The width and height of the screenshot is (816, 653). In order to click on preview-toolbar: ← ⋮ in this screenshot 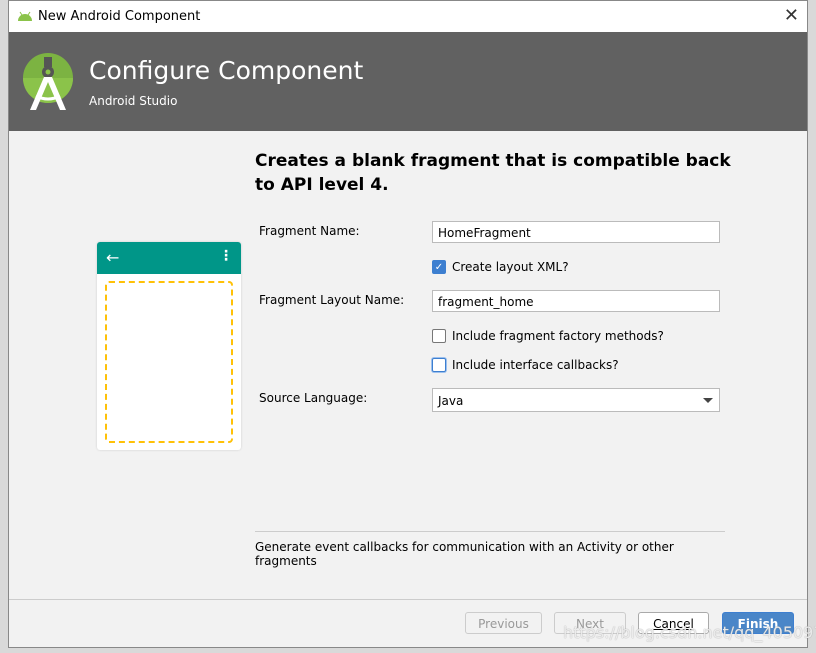, I will do `click(169, 258)`.